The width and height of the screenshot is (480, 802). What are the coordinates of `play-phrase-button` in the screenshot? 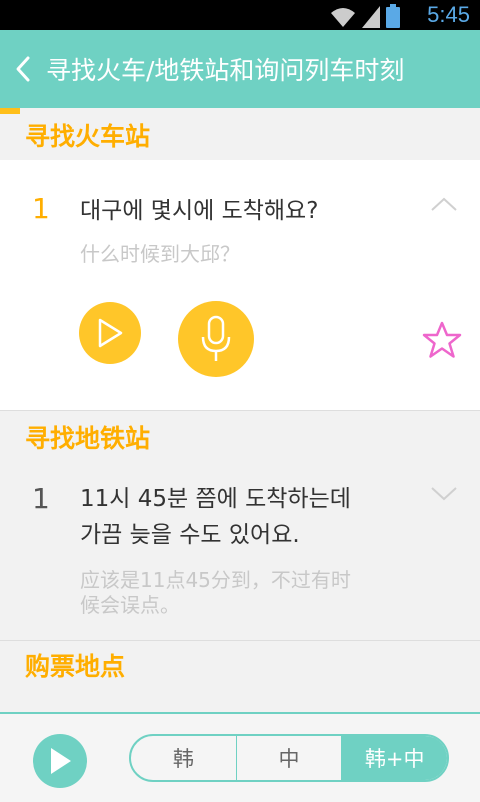 It's located at (110, 333).